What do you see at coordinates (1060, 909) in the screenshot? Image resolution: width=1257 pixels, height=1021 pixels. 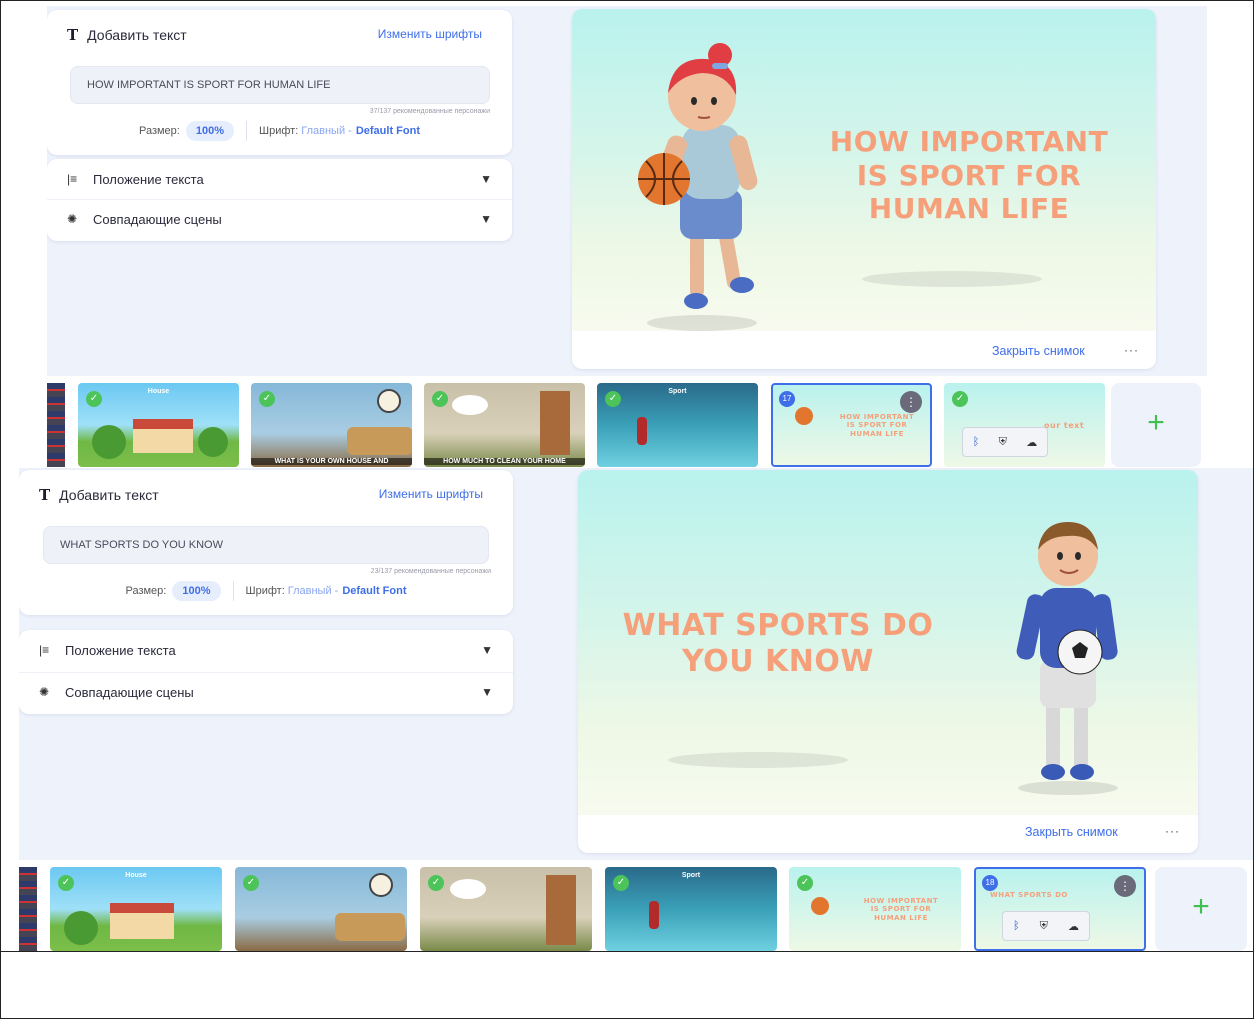 I see `scene-thumbnail-active-18: 18 ⋮ WHAT SPORTS DO ᛒ ⛨ ☁` at bounding box center [1060, 909].